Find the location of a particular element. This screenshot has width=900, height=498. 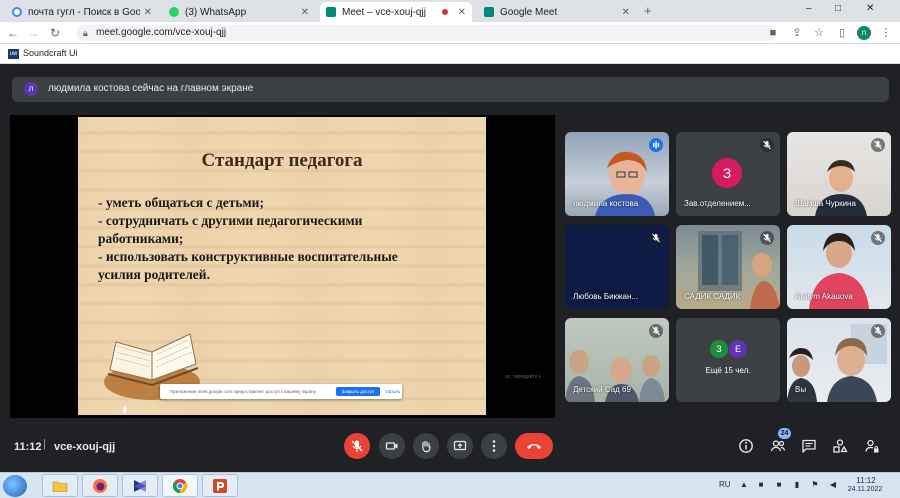

folder-icon is located at coordinates (60, 486).